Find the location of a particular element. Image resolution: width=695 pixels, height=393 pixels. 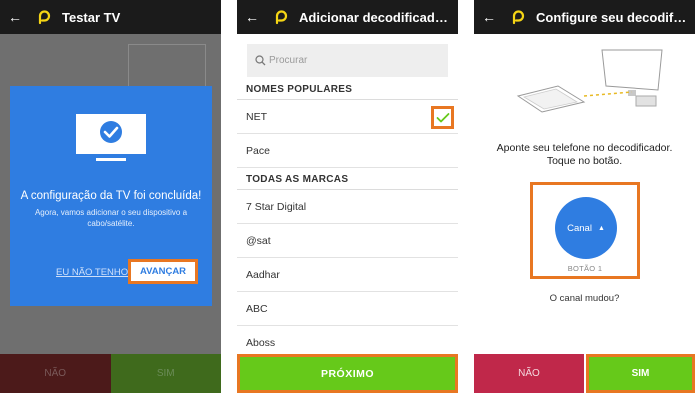

top-app-bar: ← Configure seu decodificador is located at coordinates (584, 17).